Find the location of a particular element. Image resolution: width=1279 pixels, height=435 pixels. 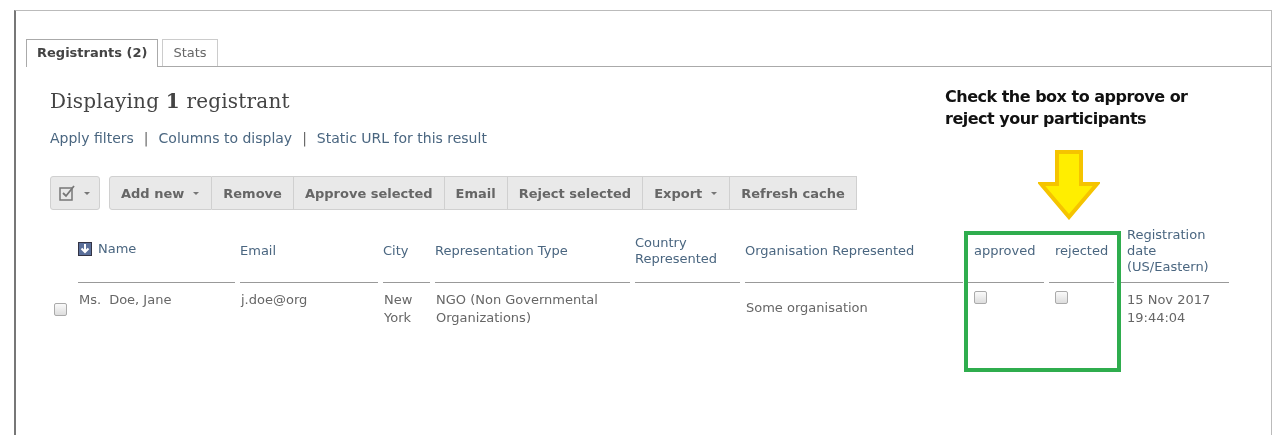

column-header: approved is located at coordinates (1005, 251).